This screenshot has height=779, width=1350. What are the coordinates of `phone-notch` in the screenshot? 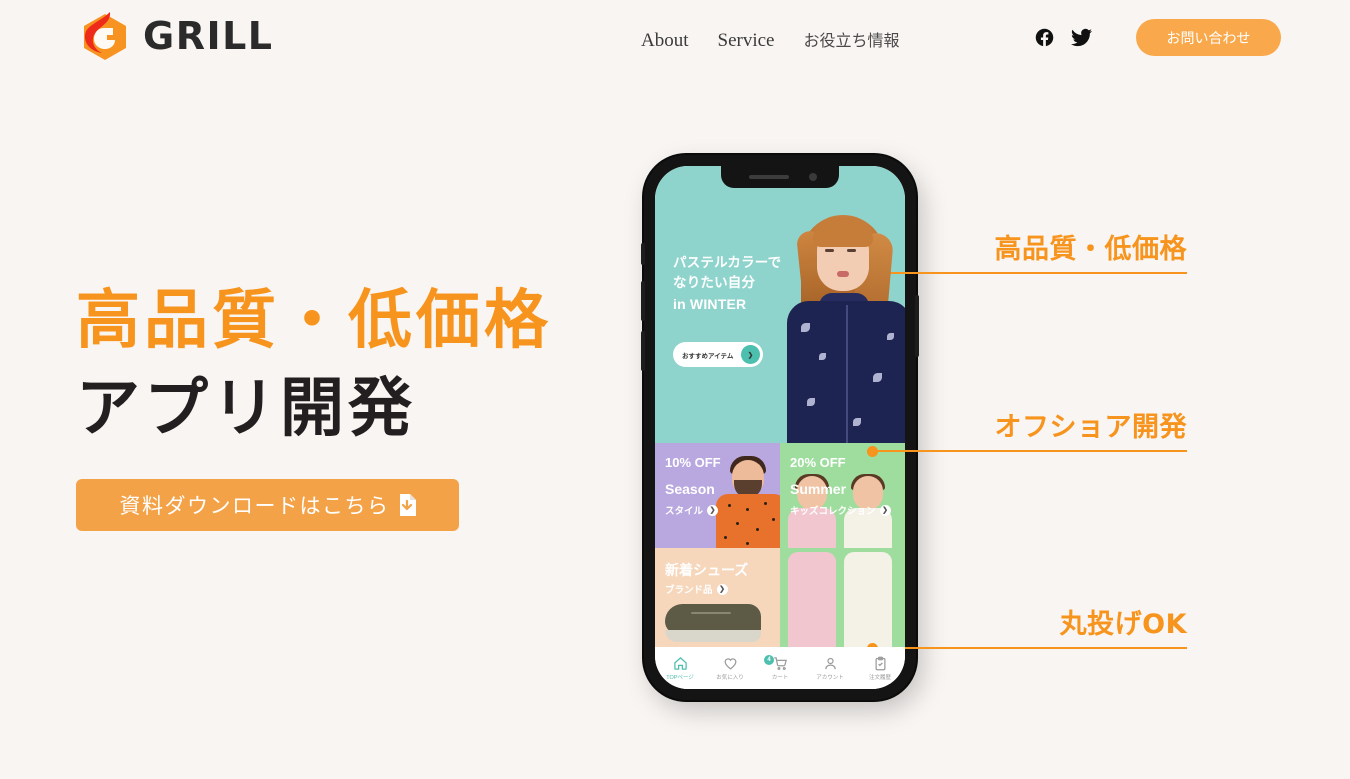 It's located at (780, 177).